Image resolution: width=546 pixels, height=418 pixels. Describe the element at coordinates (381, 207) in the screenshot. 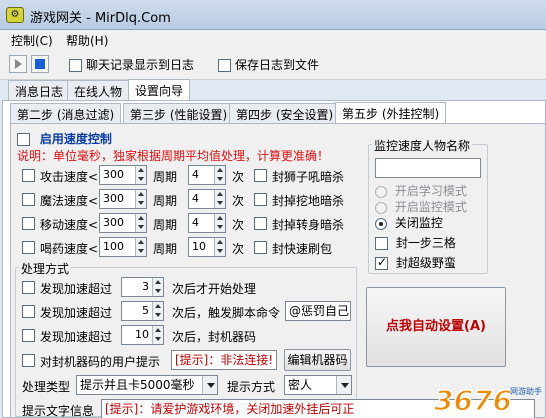

I see `monitor-mode-radio` at that location.